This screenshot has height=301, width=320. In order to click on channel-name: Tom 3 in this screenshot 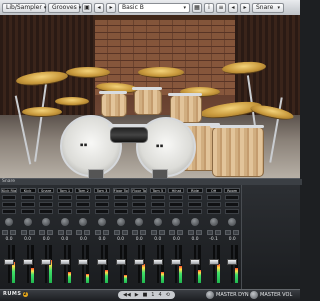, I will do `click(102, 190)`.